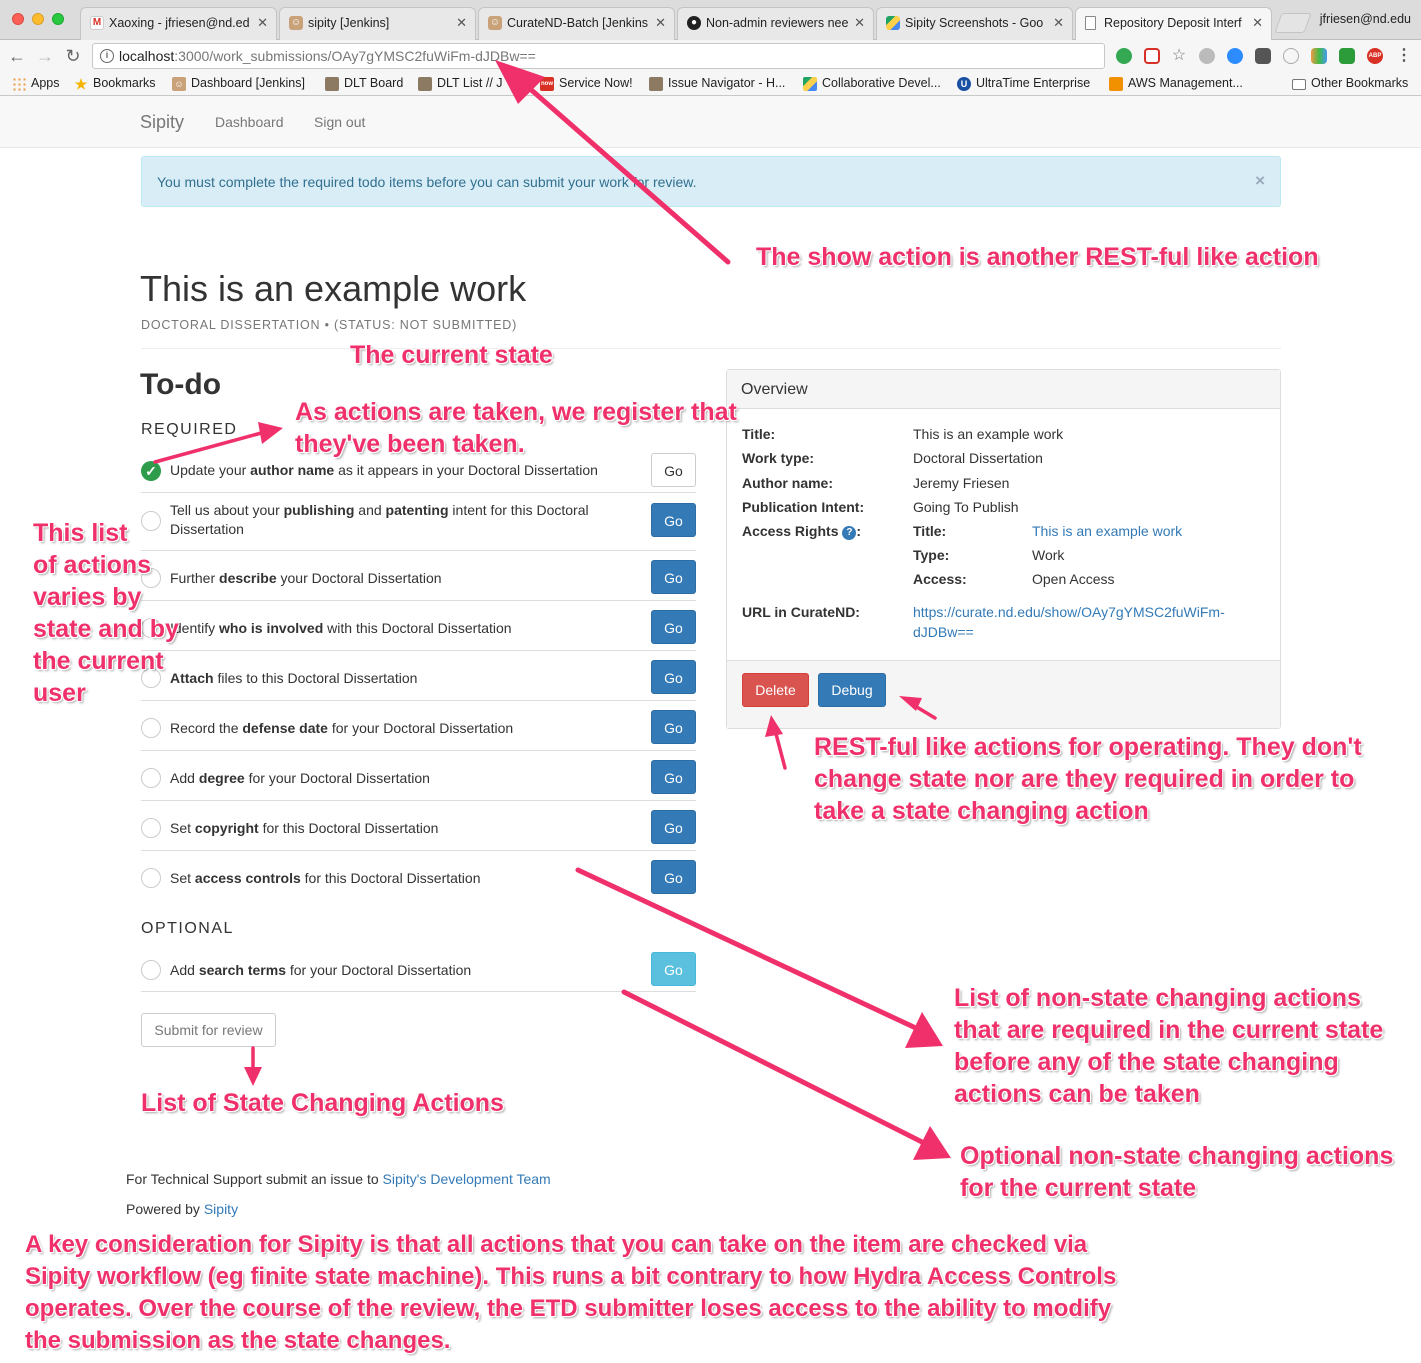 This screenshot has height=1363, width=1421. What do you see at coordinates (1124, 56) in the screenshot?
I see `extension-green-icon` at bounding box center [1124, 56].